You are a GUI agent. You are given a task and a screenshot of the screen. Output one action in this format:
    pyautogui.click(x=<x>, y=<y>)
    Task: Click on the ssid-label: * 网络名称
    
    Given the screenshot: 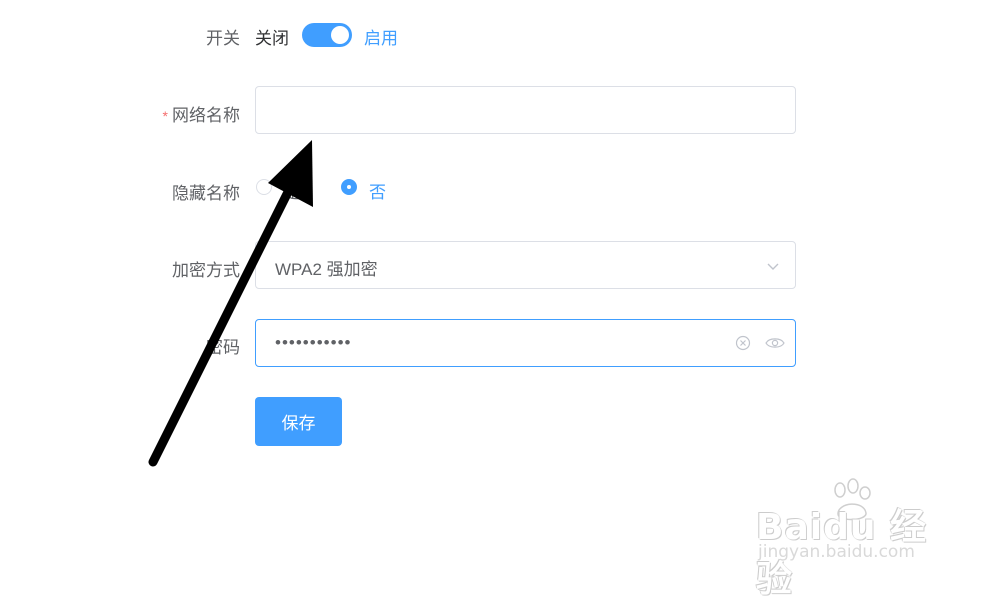 What is the action you would take?
    pyautogui.click(x=201, y=113)
    